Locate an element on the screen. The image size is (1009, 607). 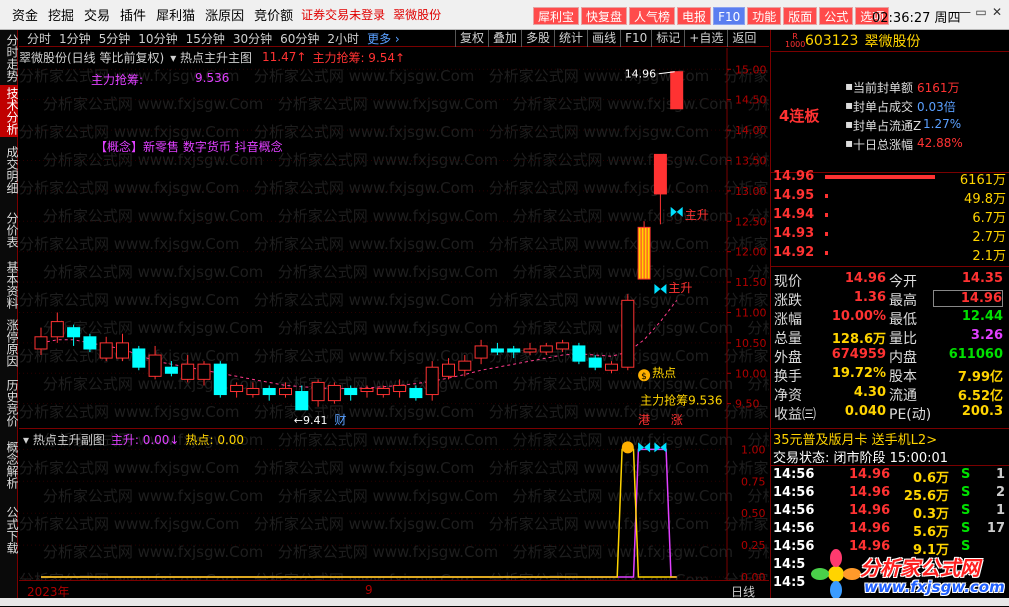
chart-title: 翠微股份(日线 等比前复权) is located at coordinates (92, 57).